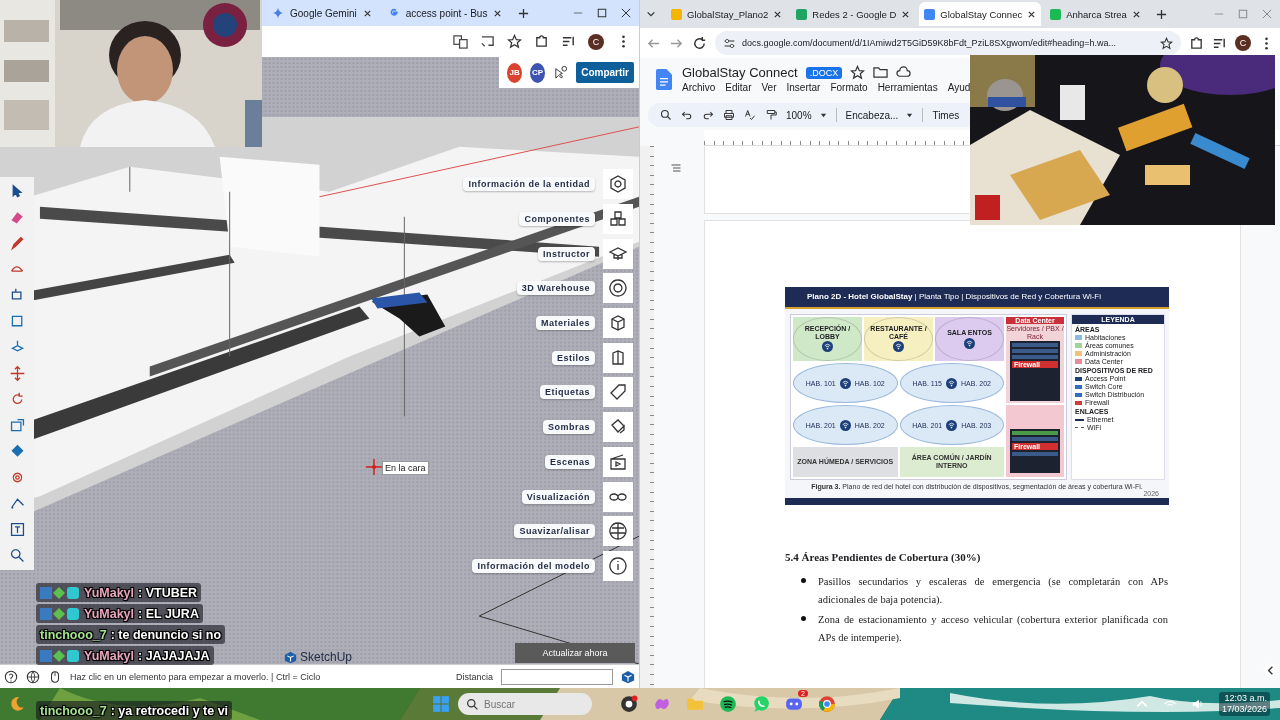 The height and width of the screenshot is (720, 1280). What do you see at coordinates (561, 72) in the screenshot?
I see `cursor-eye-icon` at bounding box center [561, 72].